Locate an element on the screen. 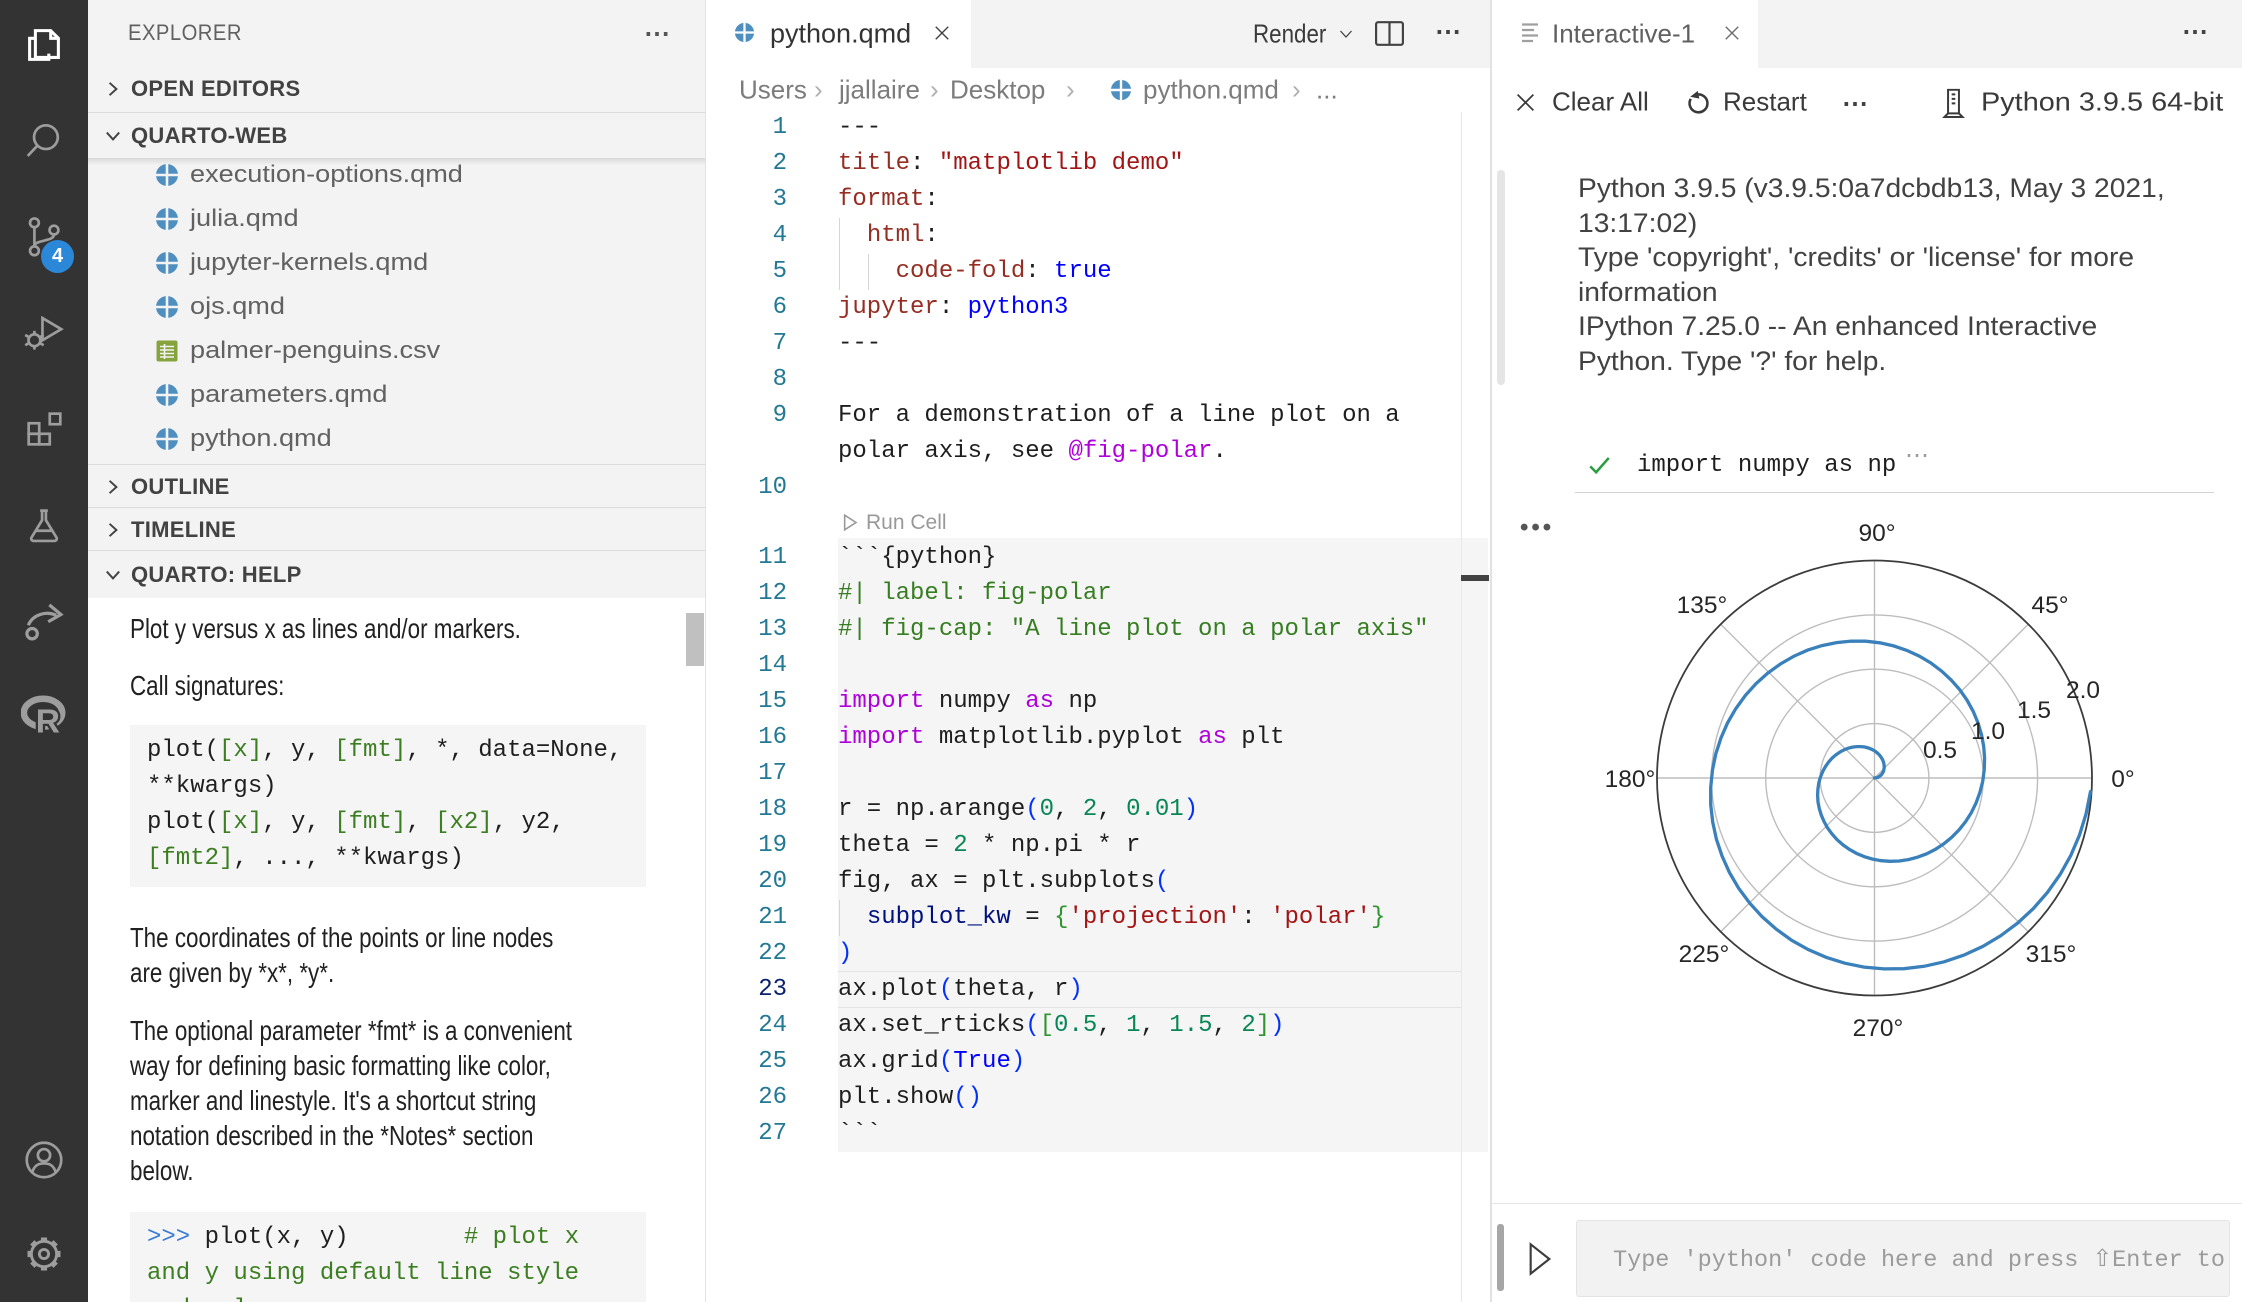 This screenshot has width=2242, height=1302. svg-text: 2.0 is located at coordinates (2083, 690).